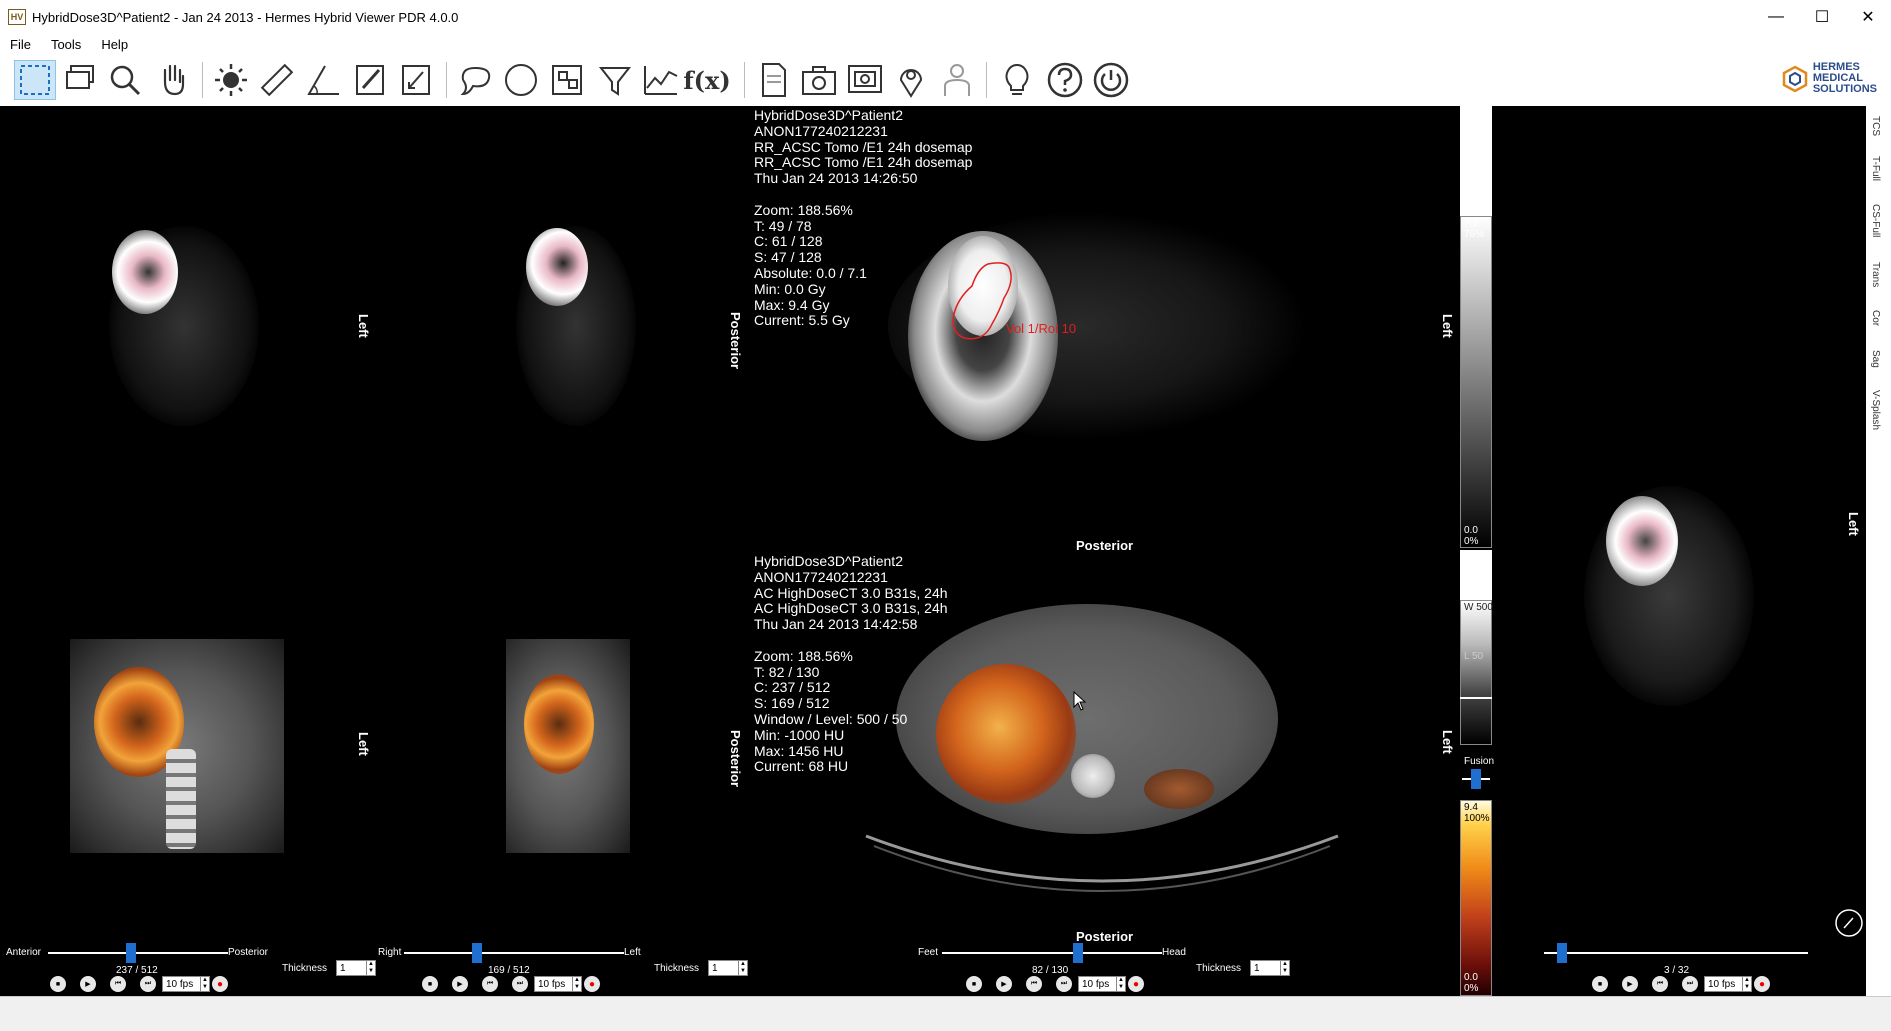 This screenshot has height=1031, width=1891. What do you see at coordinates (1676, 953) in the screenshot?
I see `mip-frame-slider` at bounding box center [1676, 953].